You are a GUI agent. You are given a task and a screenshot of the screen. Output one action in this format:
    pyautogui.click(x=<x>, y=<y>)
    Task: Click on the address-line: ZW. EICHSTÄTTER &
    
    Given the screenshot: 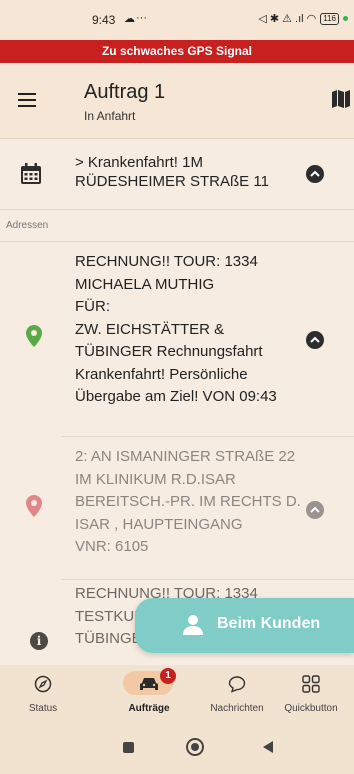 What is the action you would take?
    pyautogui.click(x=150, y=329)
    